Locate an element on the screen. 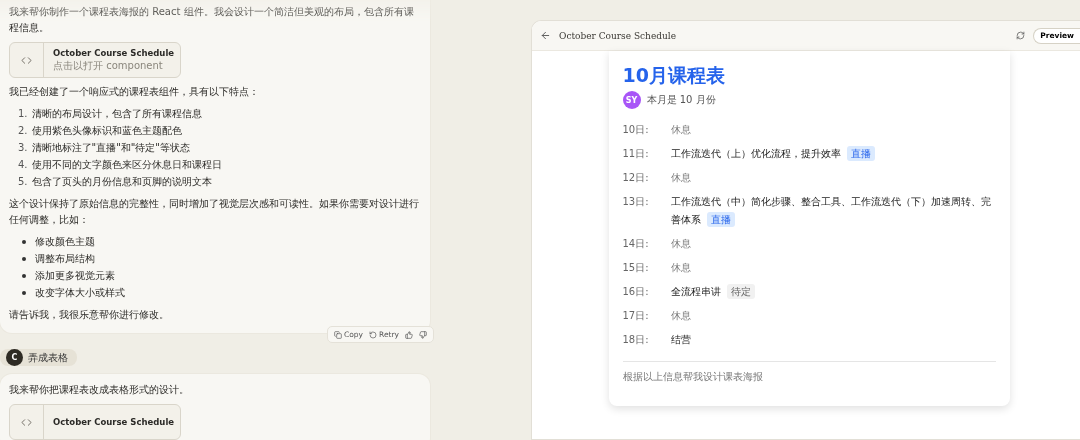 The image size is (1080, 440). list-item-text: 包含了页头的月份信息和页脚的说明文本 is located at coordinates (121, 182).